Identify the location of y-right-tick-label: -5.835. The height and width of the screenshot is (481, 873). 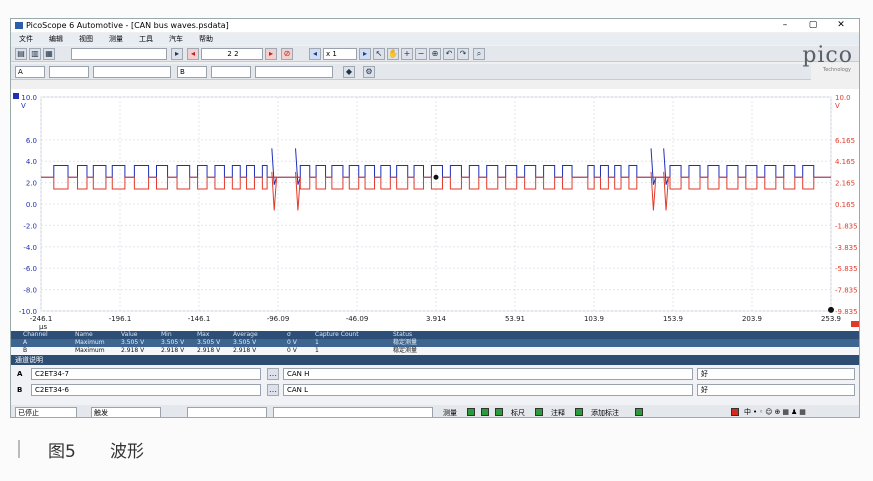
(846, 269).